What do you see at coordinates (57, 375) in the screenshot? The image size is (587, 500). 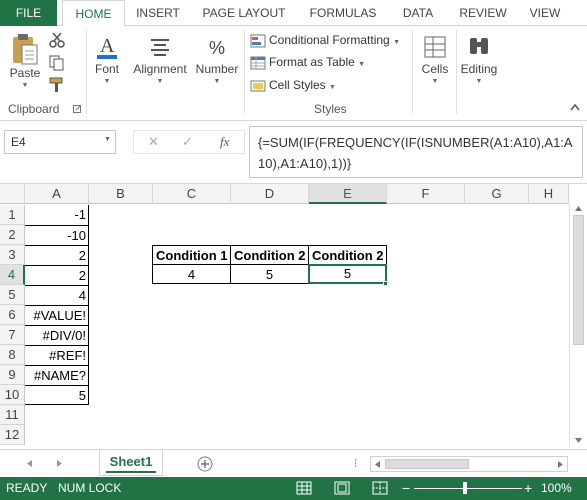 I see `cell-a9: #NAME?` at bounding box center [57, 375].